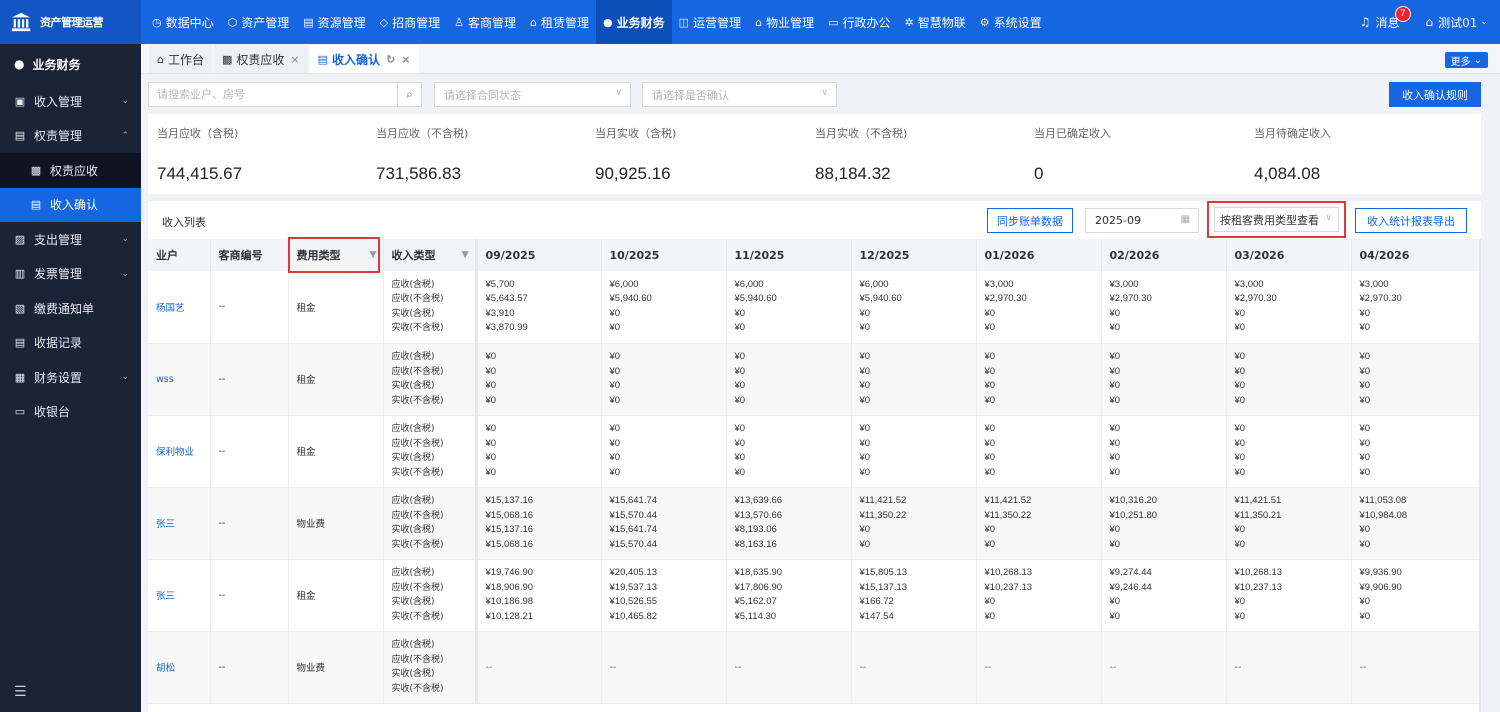 The width and height of the screenshot is (1500, 712). Describe the element at coordinates (509, 587) in the screenshot. I see `amount: ¥18,906.90` at that location.